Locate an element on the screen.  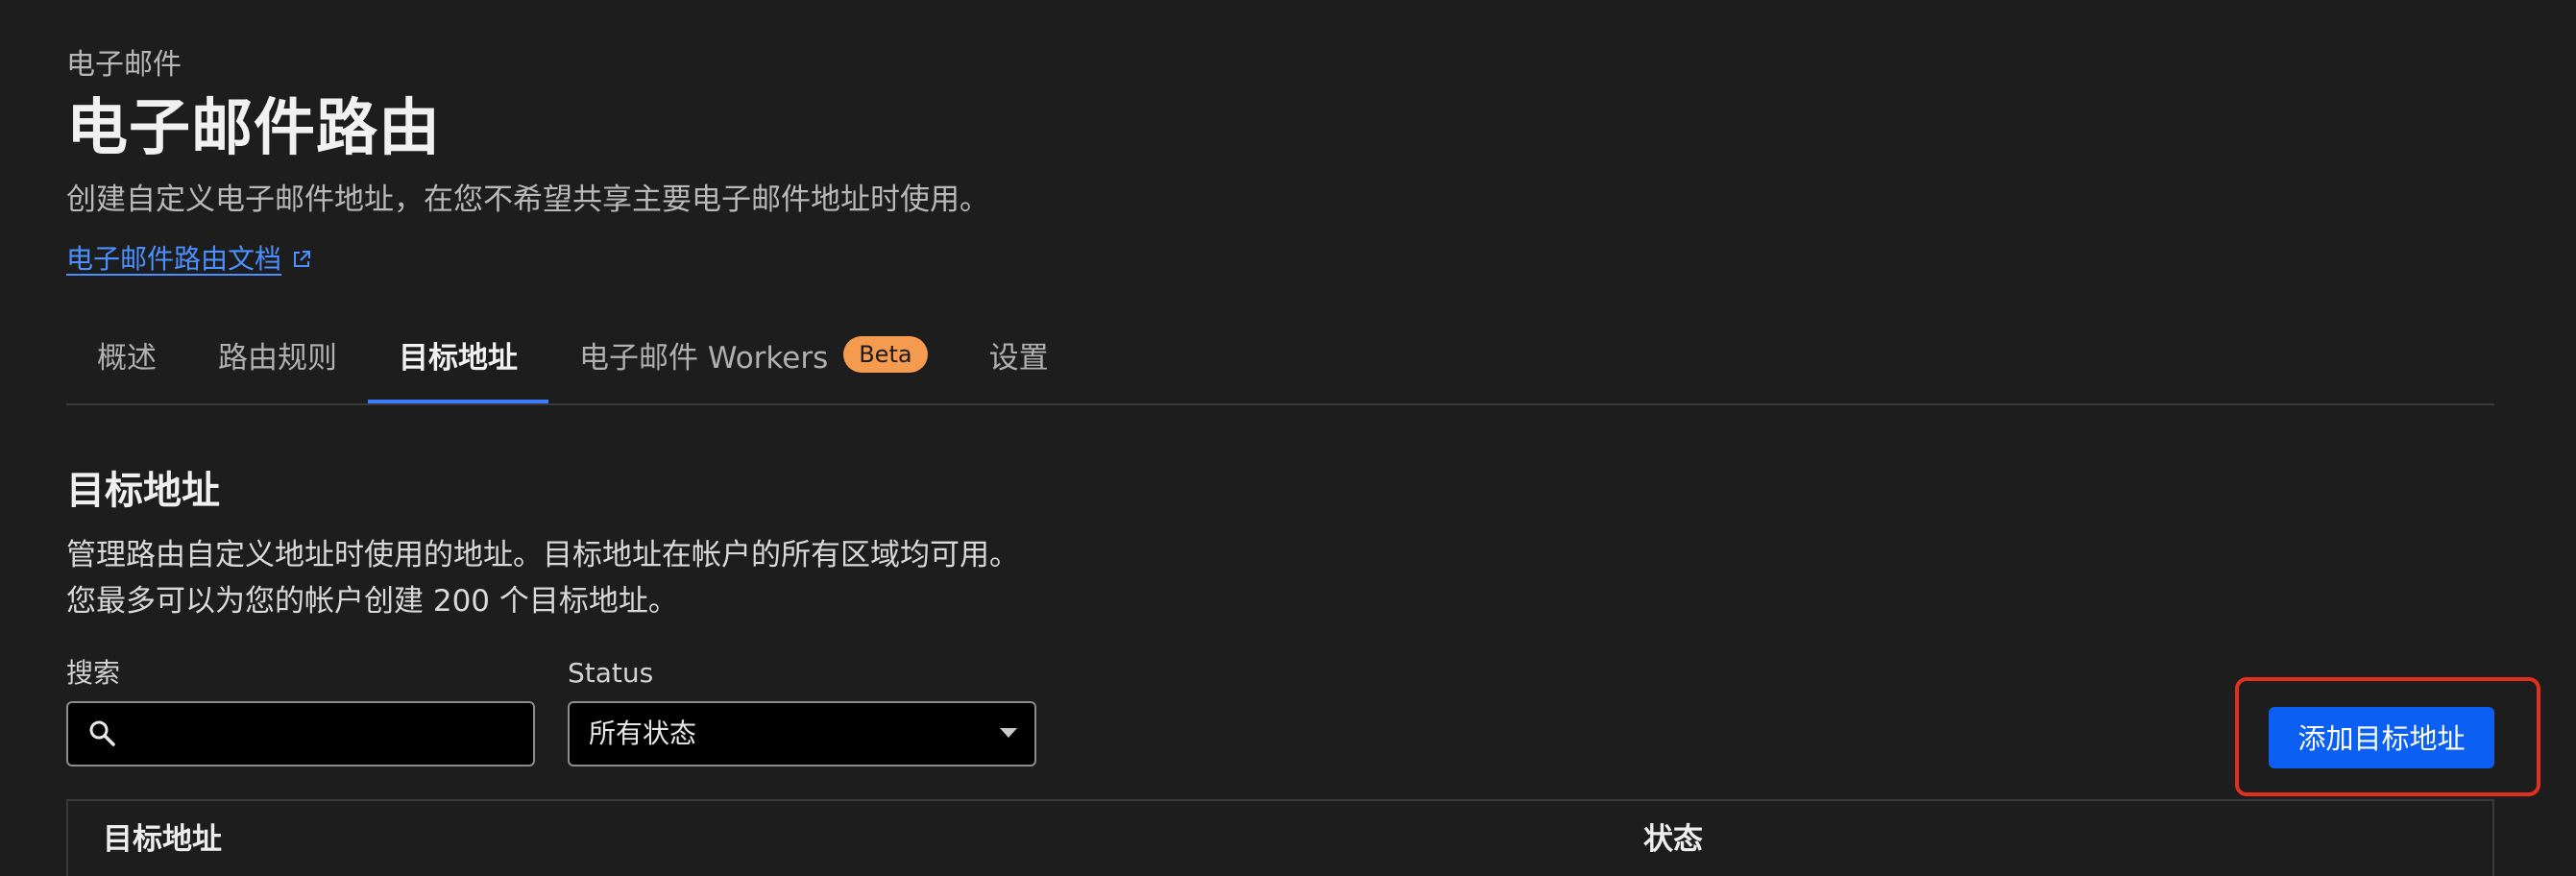
tab-email-workers: 电子邮件 Workers Beta is located at coordinates (753, 354).